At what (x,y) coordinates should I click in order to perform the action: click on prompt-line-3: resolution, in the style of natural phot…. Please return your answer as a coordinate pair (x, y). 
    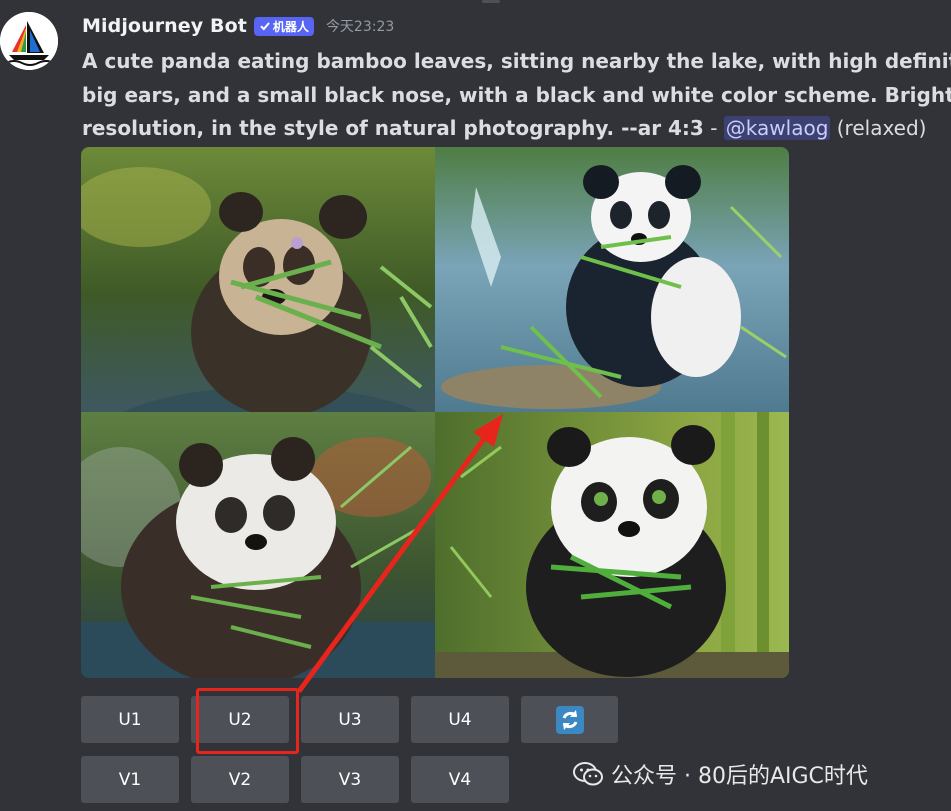
    Looking at the image, I should click on (393, 128).